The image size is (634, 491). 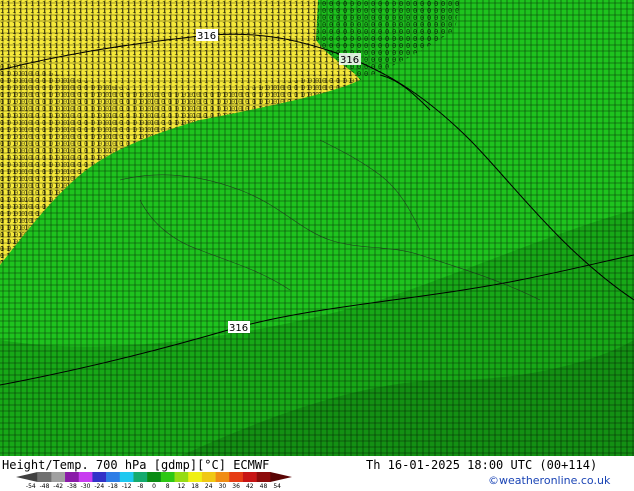 I want to click on legend-tick: 12, so click(x=181, y=486).